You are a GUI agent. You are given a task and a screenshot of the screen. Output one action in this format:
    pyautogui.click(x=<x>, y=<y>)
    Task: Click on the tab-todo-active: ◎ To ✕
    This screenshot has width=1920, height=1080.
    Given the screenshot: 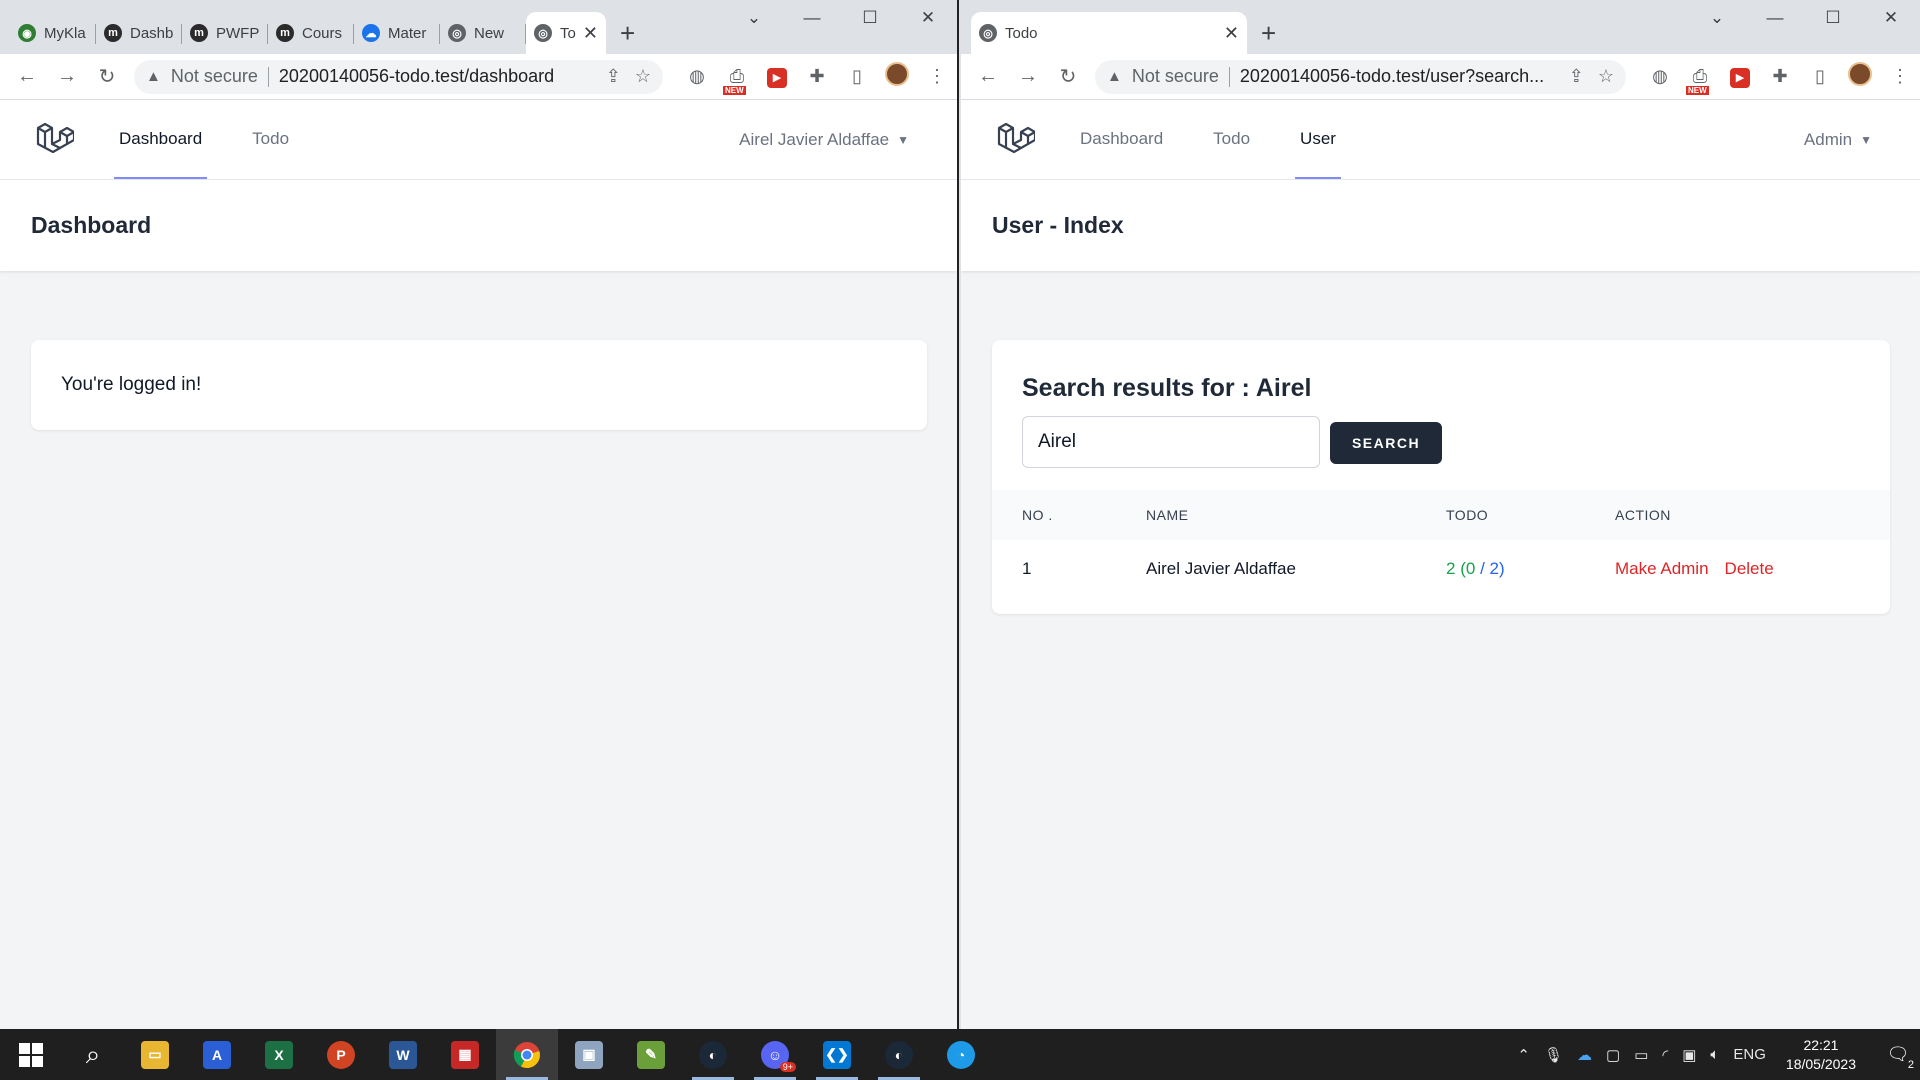 What is the action you would take?
    pyautogui.click(x=566, y=33)
    